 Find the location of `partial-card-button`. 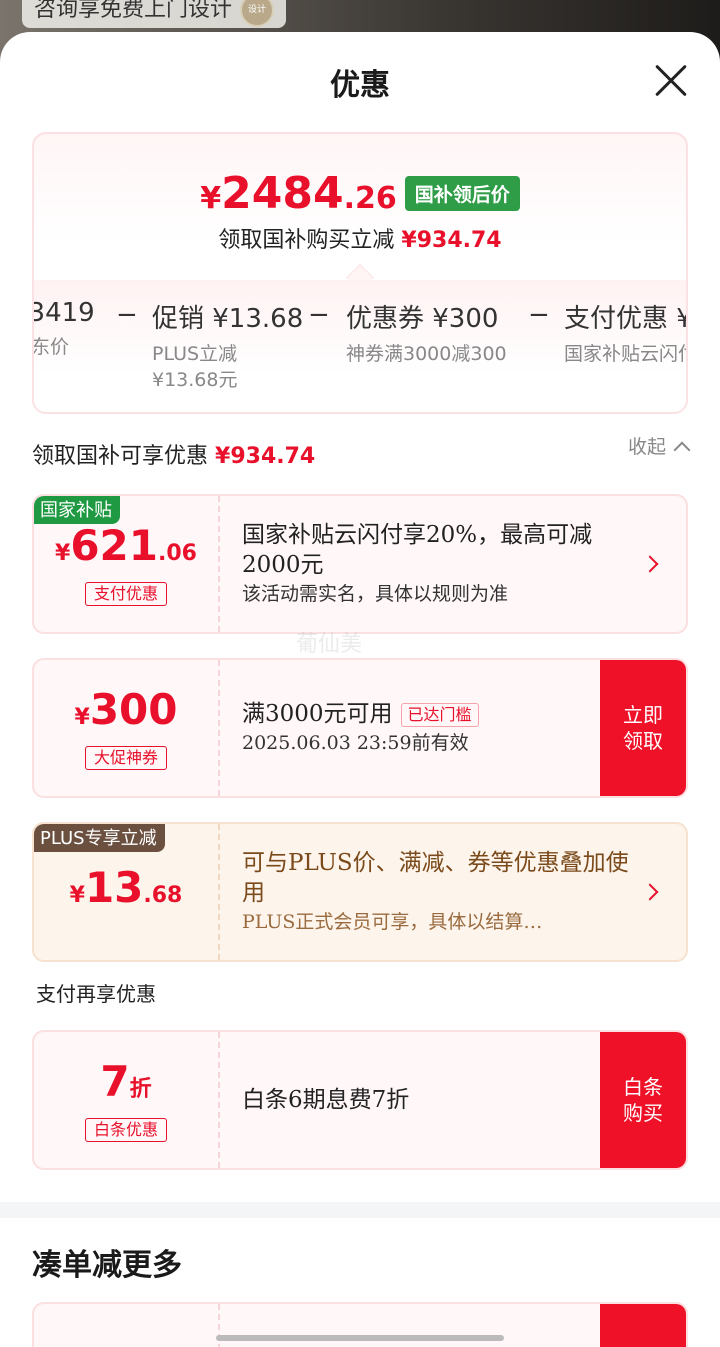

partial-card-button is located at coordinates (643, 1325).